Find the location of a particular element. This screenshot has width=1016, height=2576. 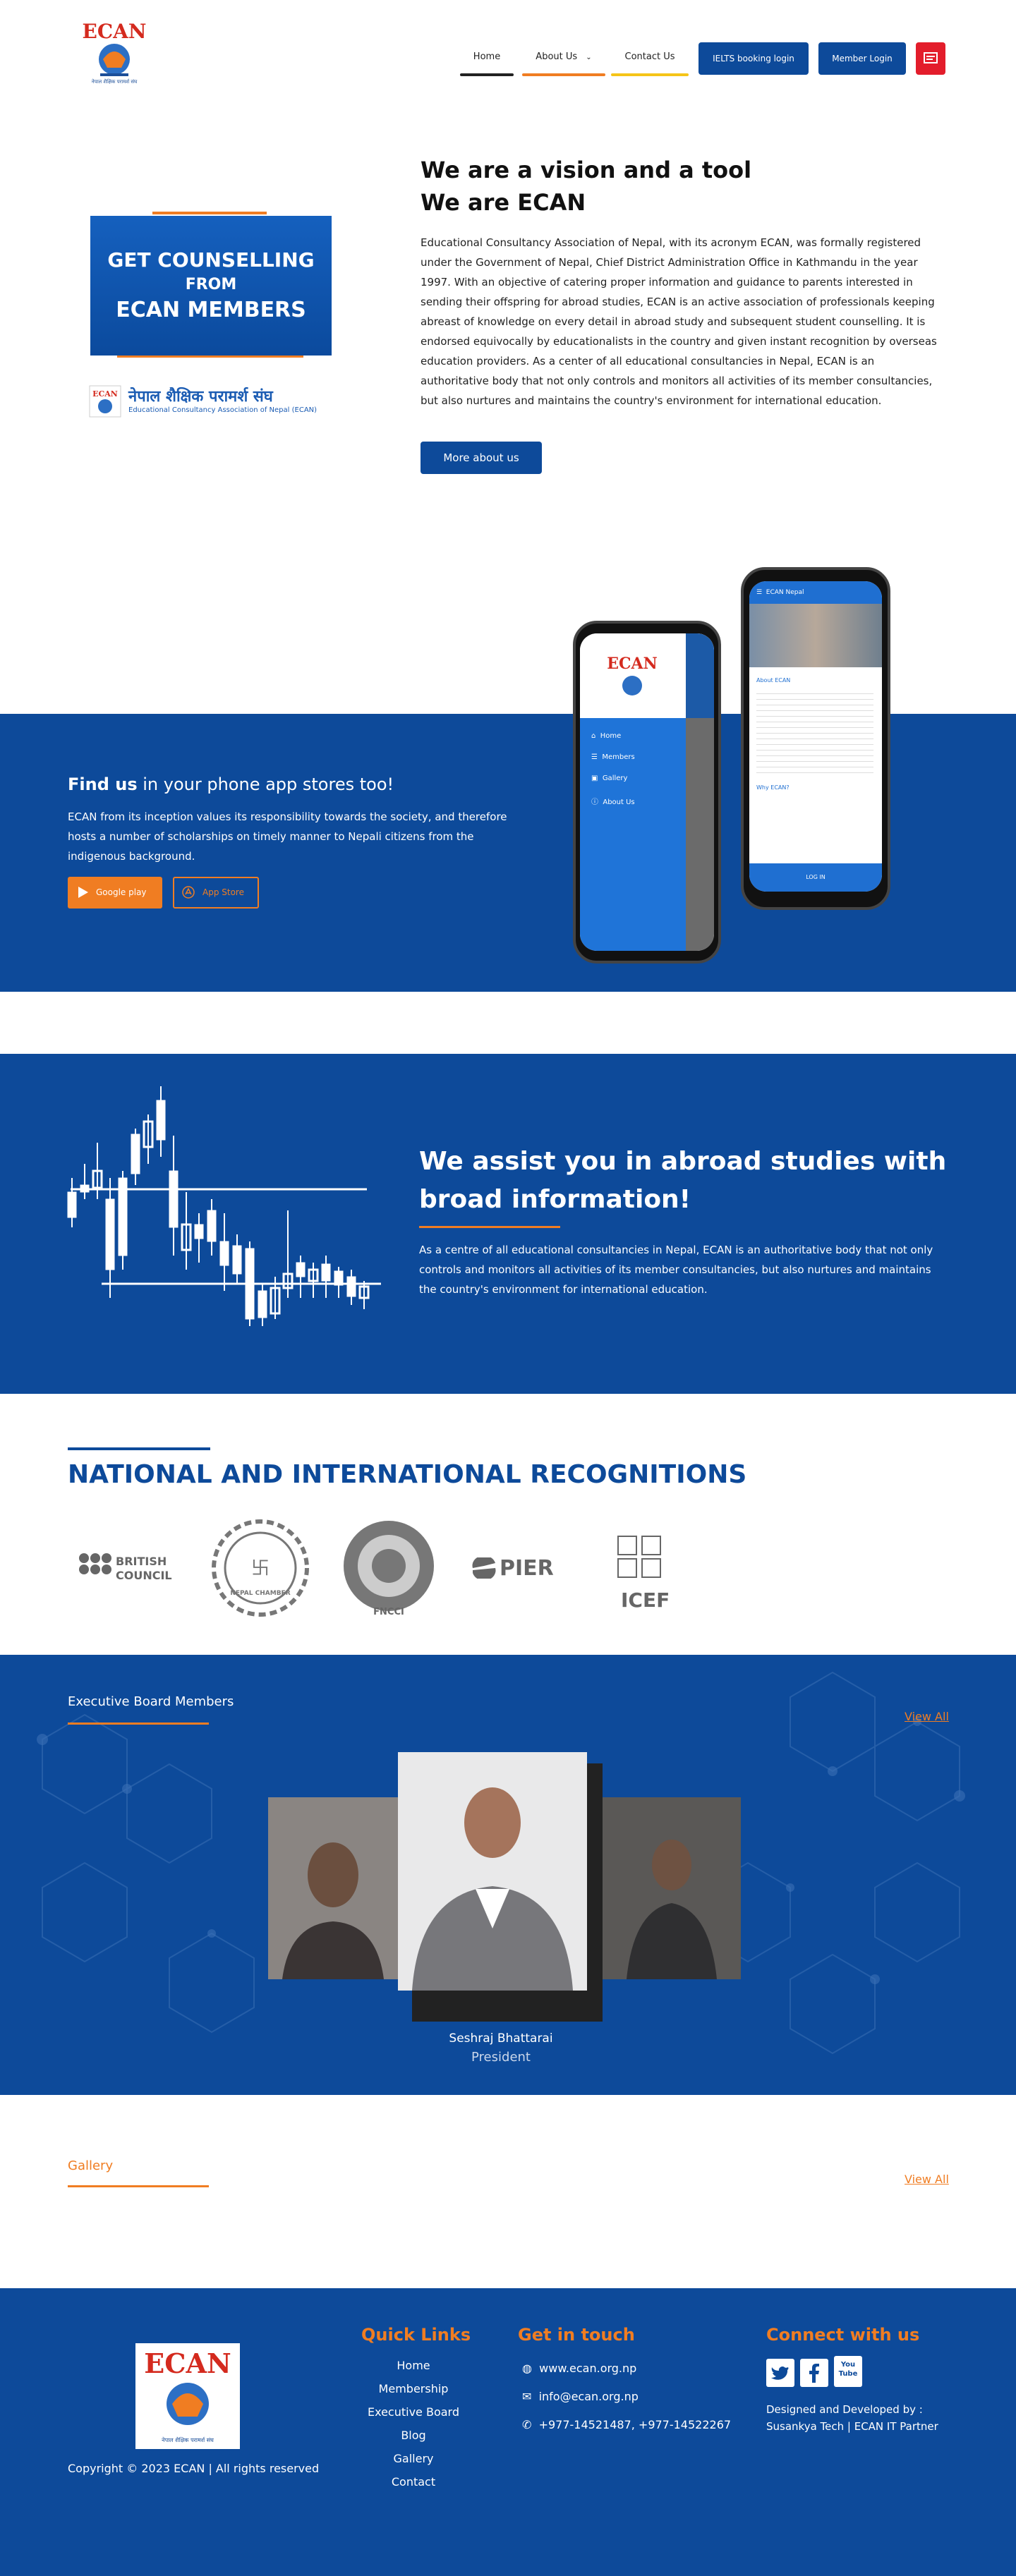

banner-line3: ECAN MEMBERS is located at coordinates (211, 310).